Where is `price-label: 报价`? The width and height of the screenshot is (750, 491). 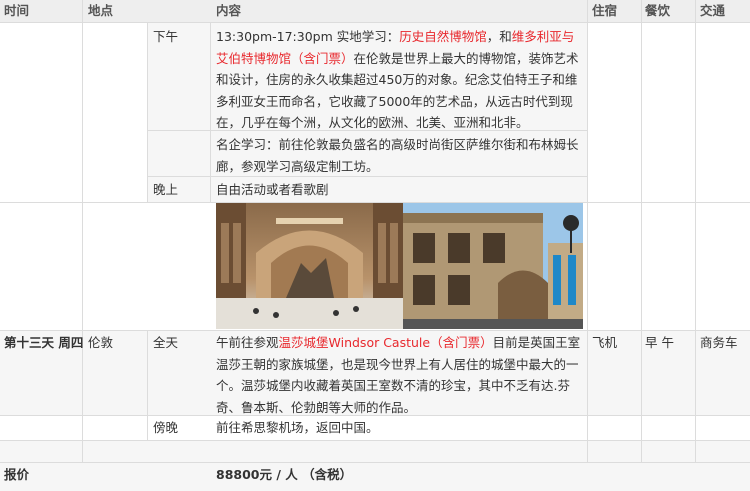
price-label: 报价 is located at coordinates (17, 474).